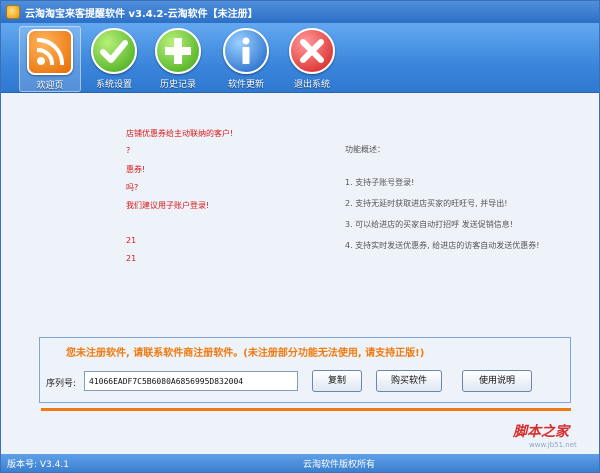 This screenshot has height=473, width=600. I want to click on close-icon, so click(312, 51).